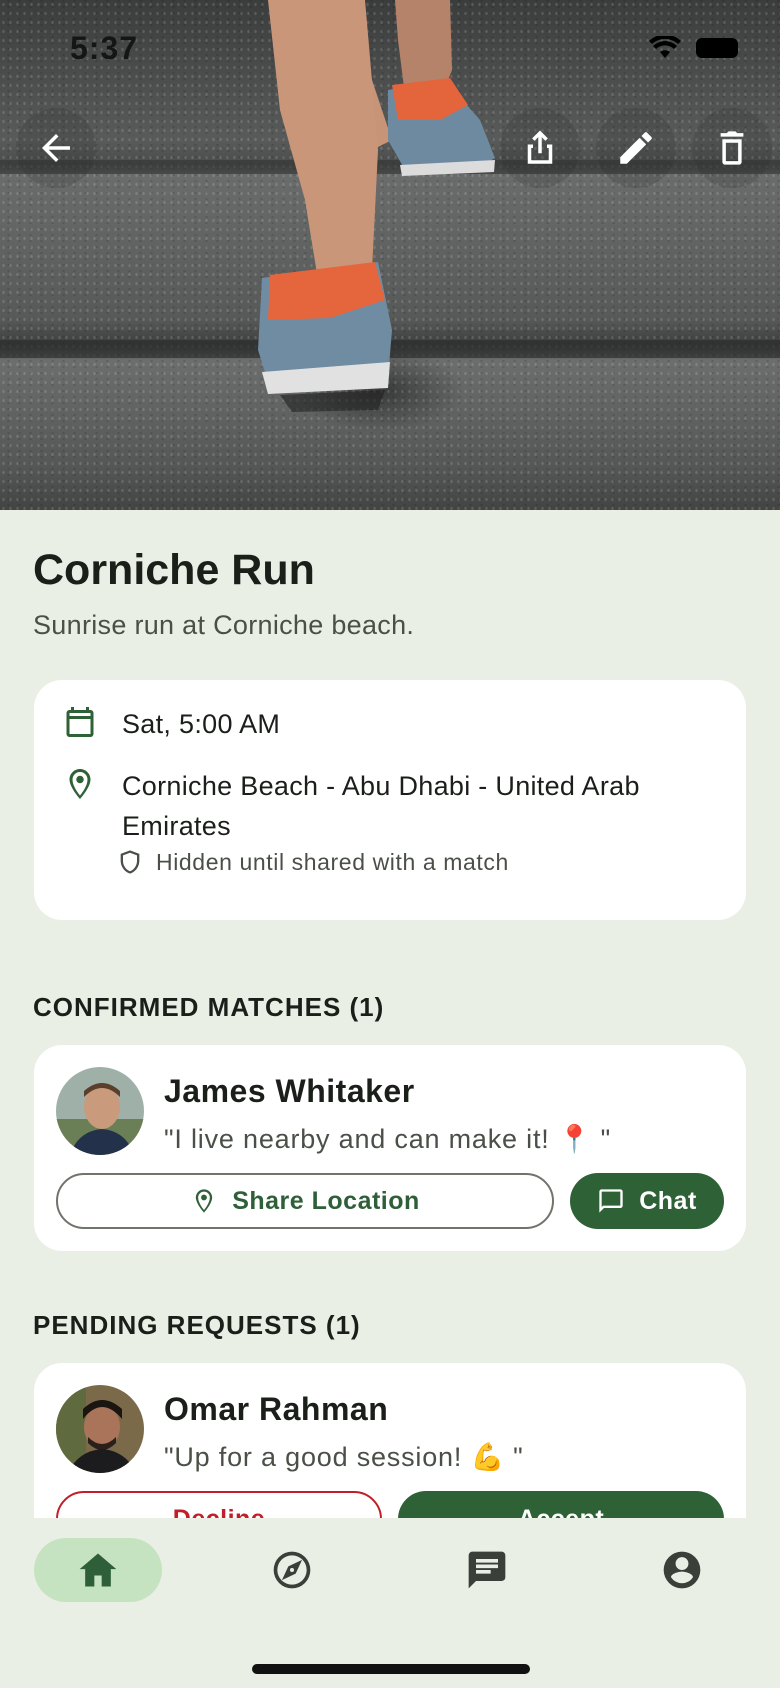 The height and width of the screenshot is (1688, 780). I want to click on nav-messages, so click(487, 1570).